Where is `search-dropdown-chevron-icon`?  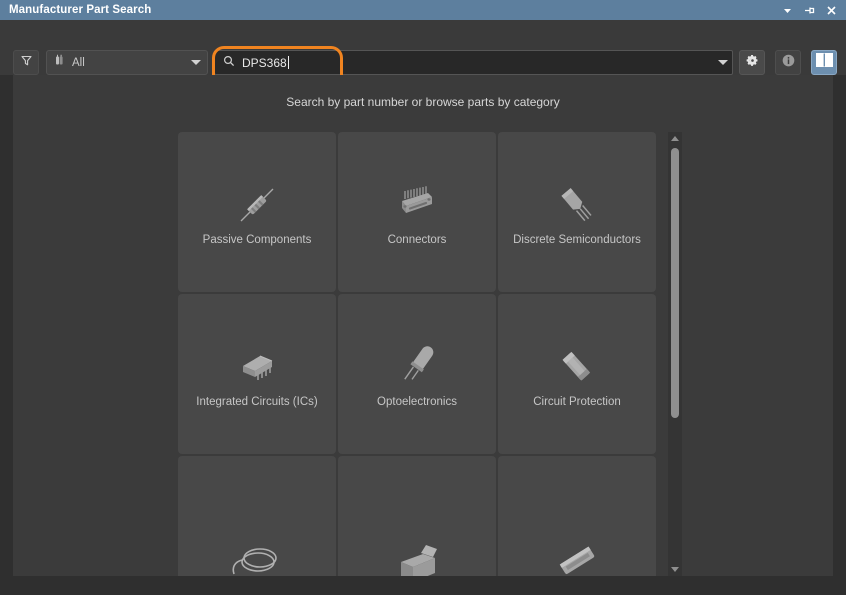 search-dropdown-chevron-icon is located at coordinates (723, 62).